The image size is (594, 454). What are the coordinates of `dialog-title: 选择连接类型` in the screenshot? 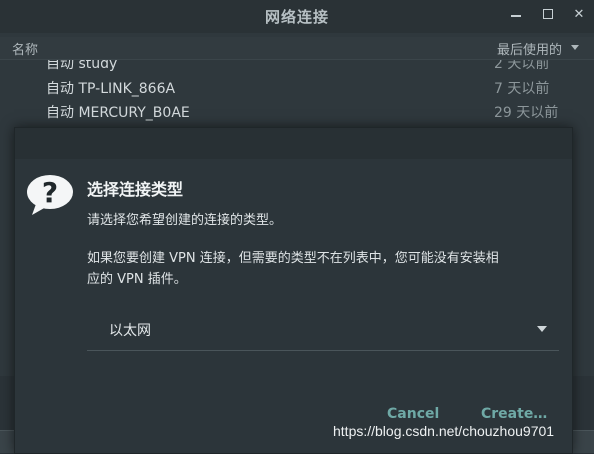 It's located at (135, 189).